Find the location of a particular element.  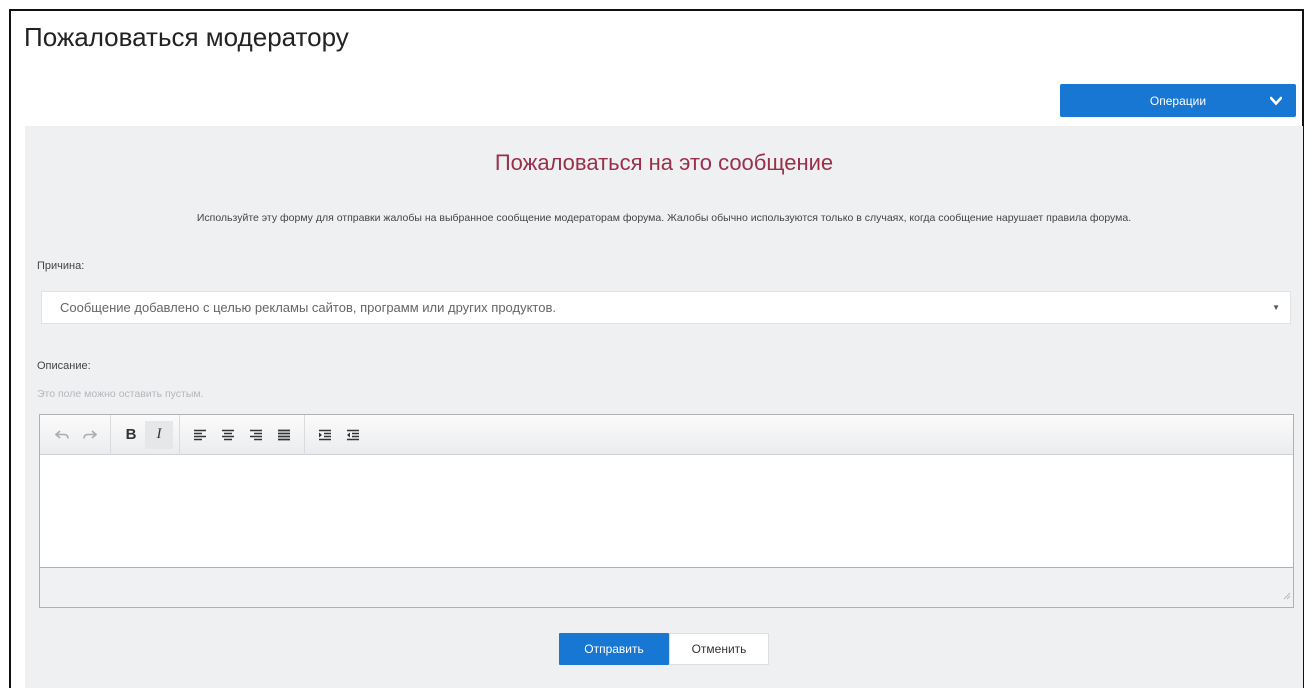

align-right-icon is located at coordinates (256, 435).